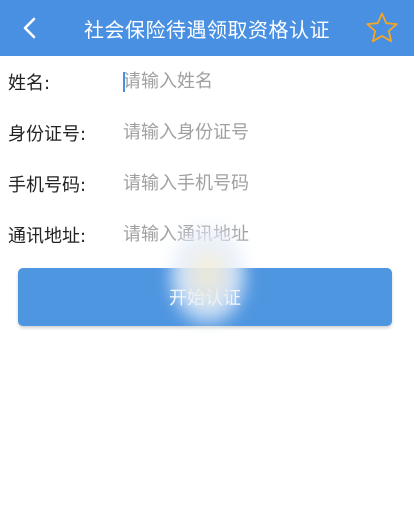 The image size is (414, 512). I want to click on name-row: 姓名:, so click(207, 81).